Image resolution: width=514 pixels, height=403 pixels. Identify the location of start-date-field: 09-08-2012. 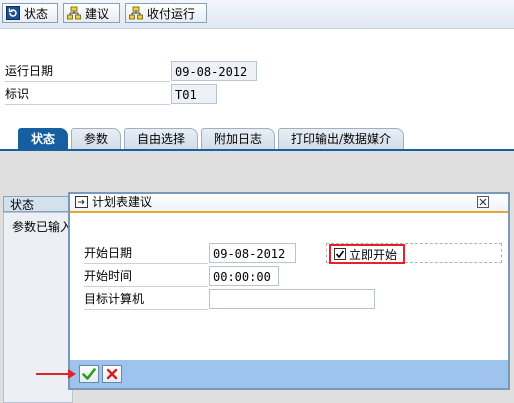
(252, 253).